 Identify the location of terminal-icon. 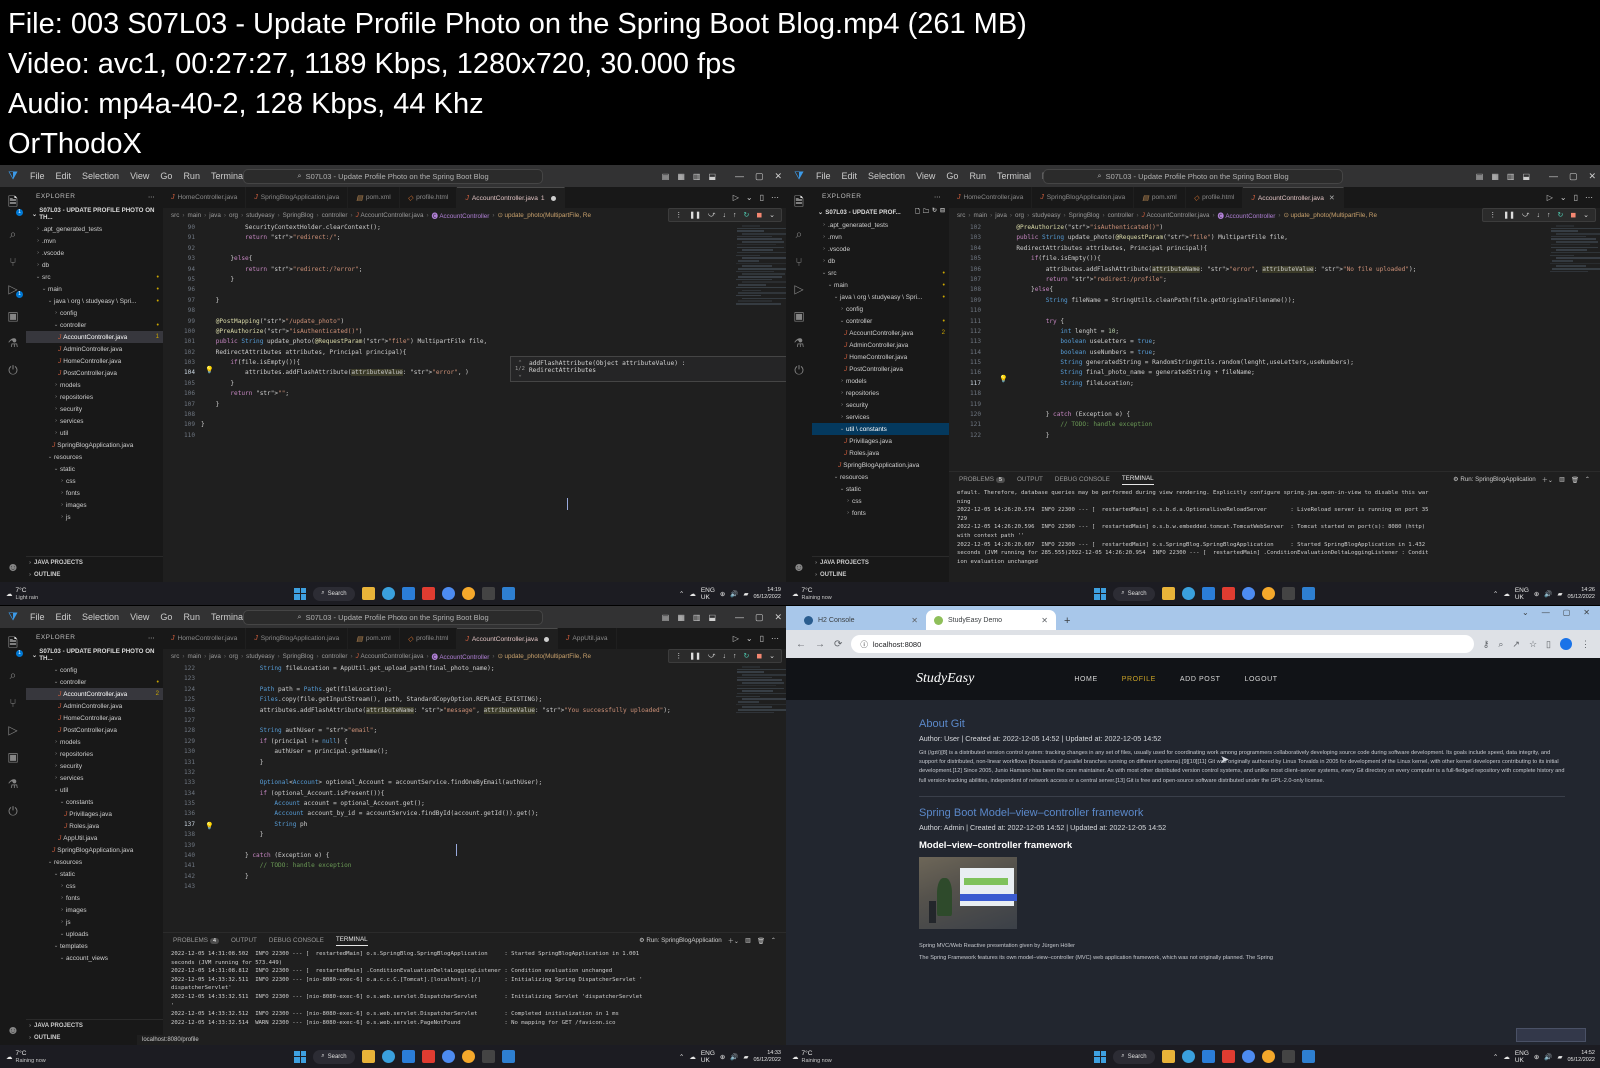
(1288, 1056).